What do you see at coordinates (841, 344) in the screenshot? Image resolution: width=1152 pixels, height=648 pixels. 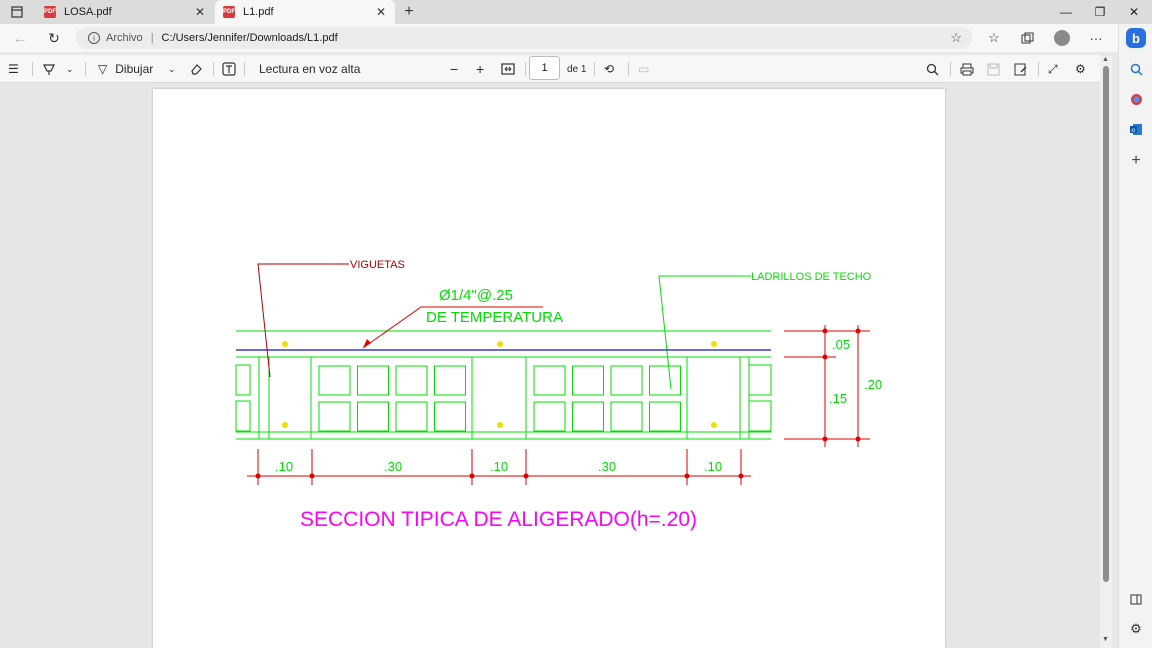 I see `dim-top: .05` at bounding box center [841, 344].